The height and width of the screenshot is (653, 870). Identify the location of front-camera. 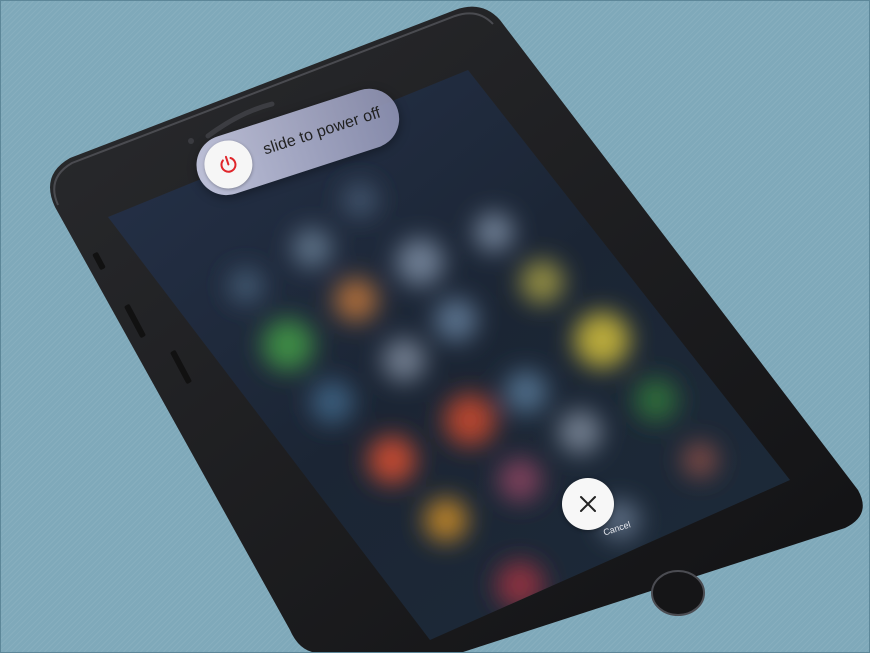
(191, 141).